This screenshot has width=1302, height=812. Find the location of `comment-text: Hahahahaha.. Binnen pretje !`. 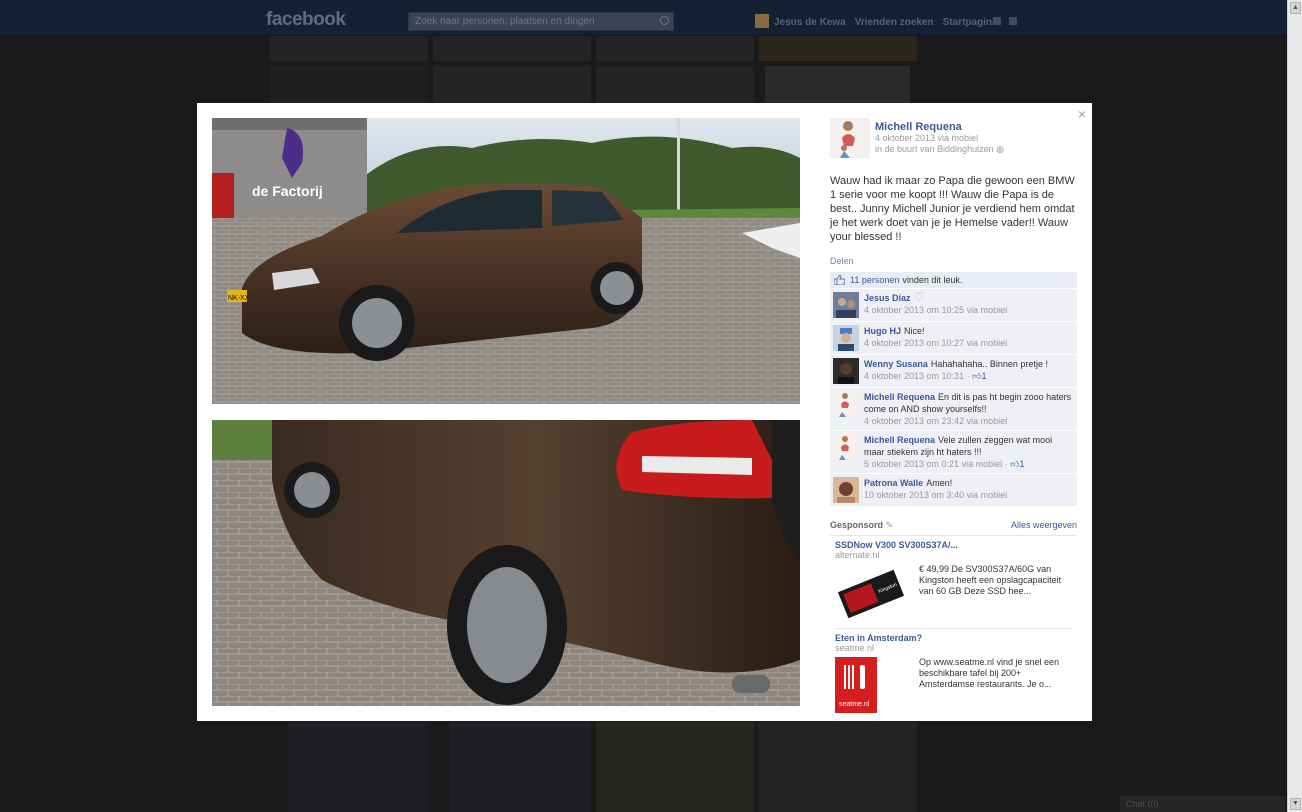

comment-text: Hahahahaha.. Binnen pretje ! is located at coordinates (989, 364).